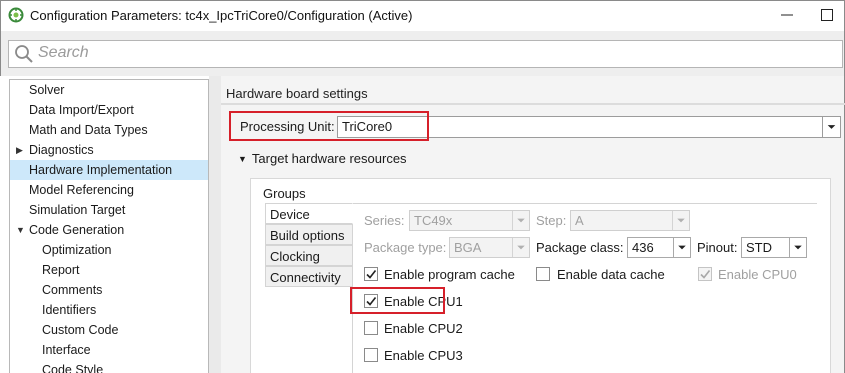 This screenshot has height=373, width=845. What do you see at coordinates (630, 220) in the screenshot?
I see `step-dropdown: A` at bounding box center [630, 220].